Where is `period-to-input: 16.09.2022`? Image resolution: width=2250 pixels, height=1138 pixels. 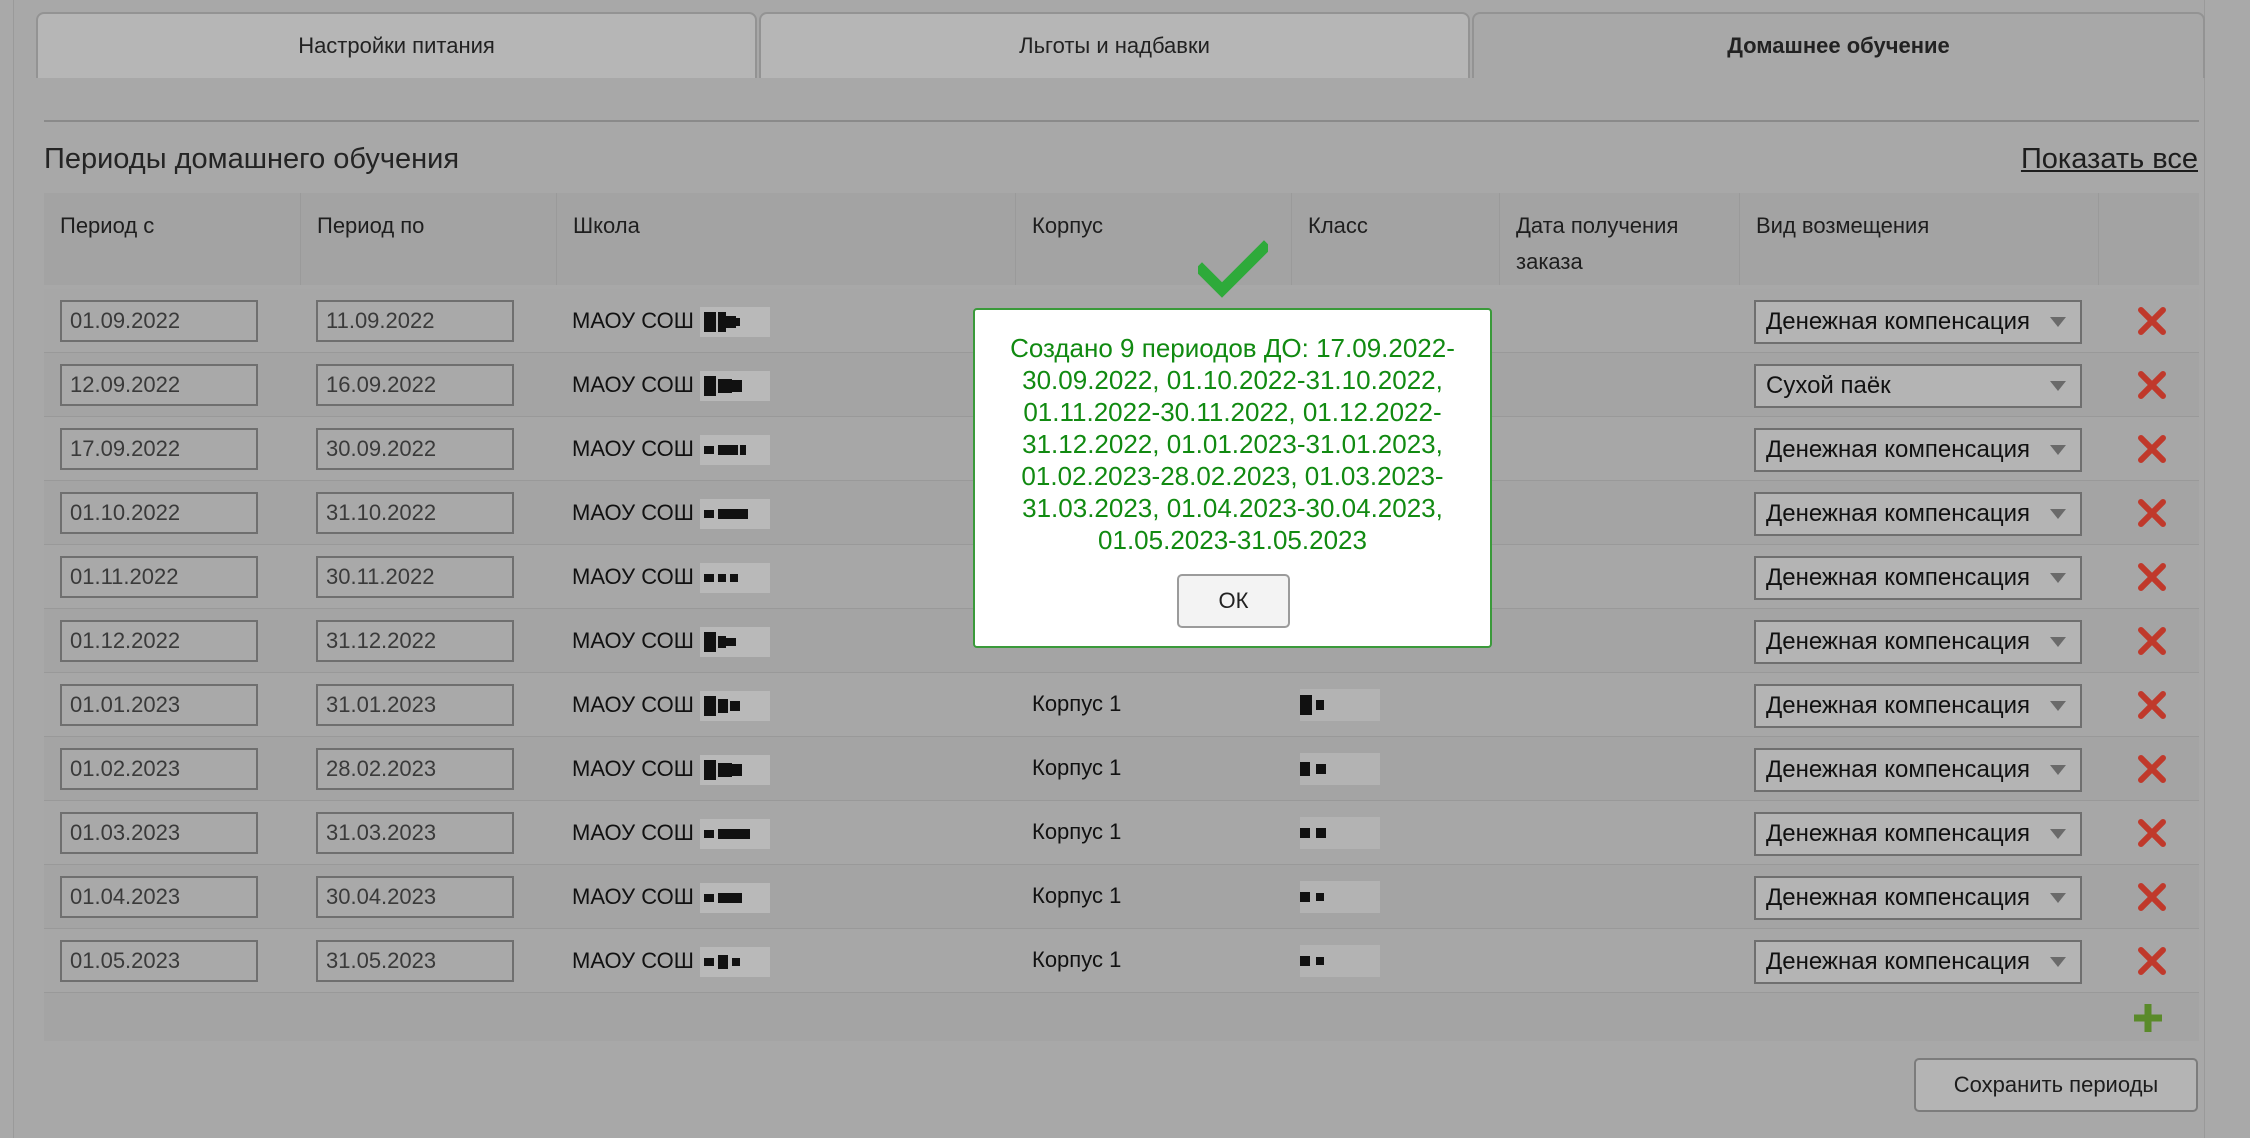
period-to-input: 16.09.2022 is located at coordinates (415, 385).